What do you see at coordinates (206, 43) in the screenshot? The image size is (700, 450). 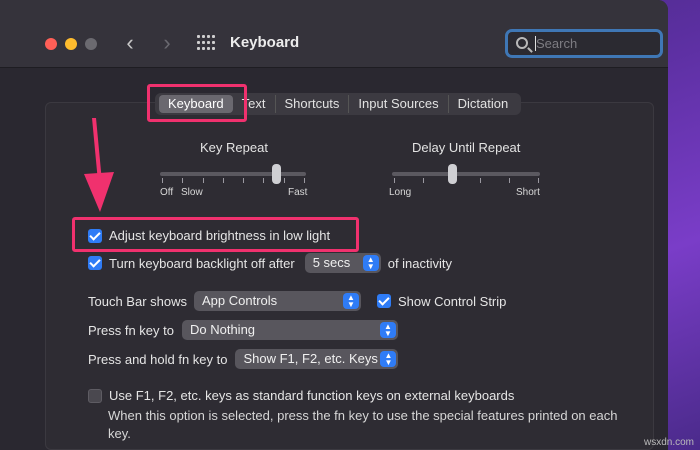 I see `show-all-grid-icon` at bounding box center [206, 43].